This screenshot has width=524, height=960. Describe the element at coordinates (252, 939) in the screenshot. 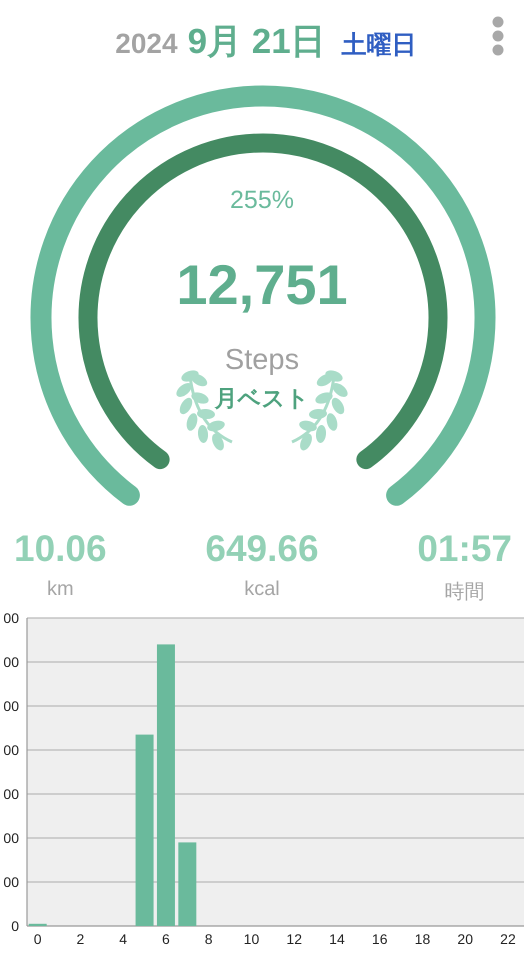

I see `x-axis-label: 10` at that location.